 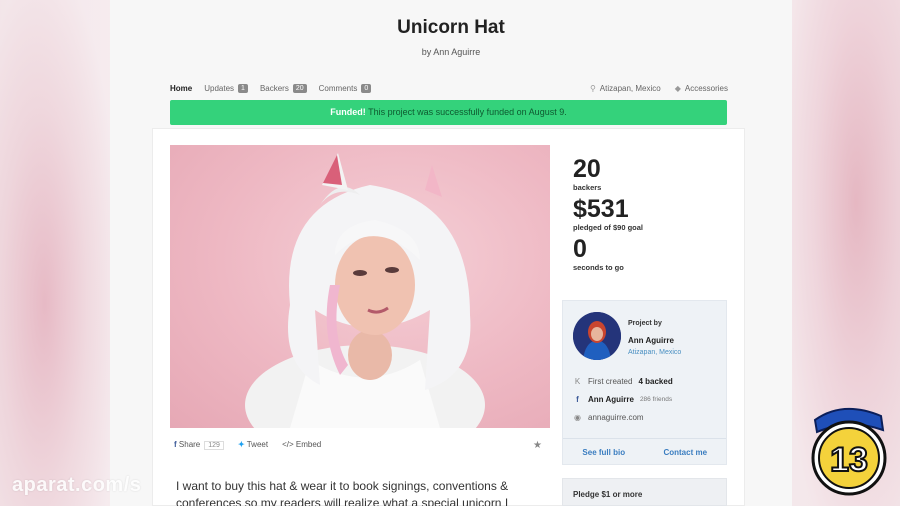 What do you see at coordinates (587, 169) in the screenshot?
I see `backers-count: 20` at bounding box center [587, 169].